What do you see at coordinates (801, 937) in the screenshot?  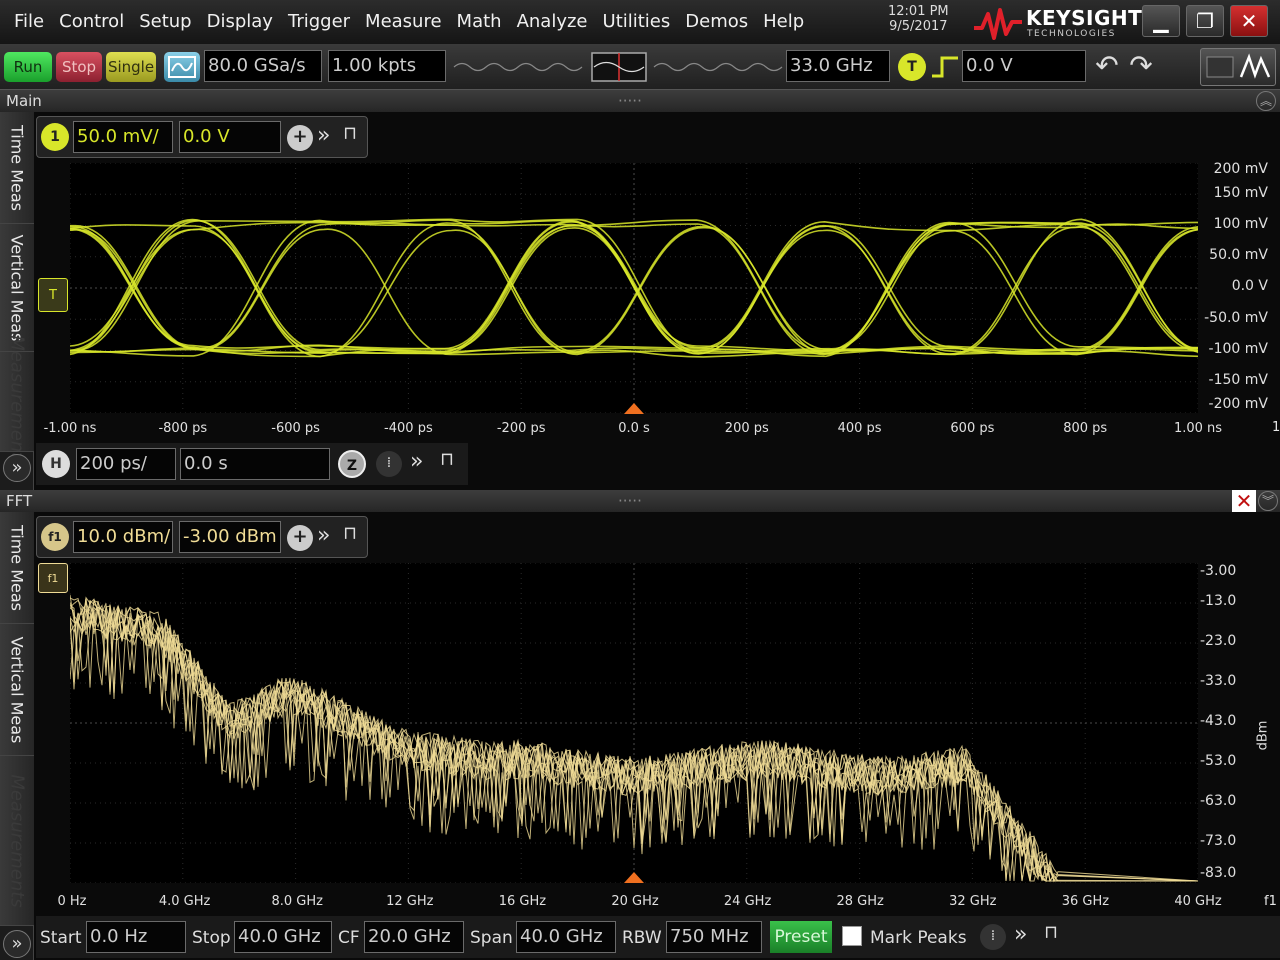 I see `preset-button: Preset` at bounding box center [801, 937].